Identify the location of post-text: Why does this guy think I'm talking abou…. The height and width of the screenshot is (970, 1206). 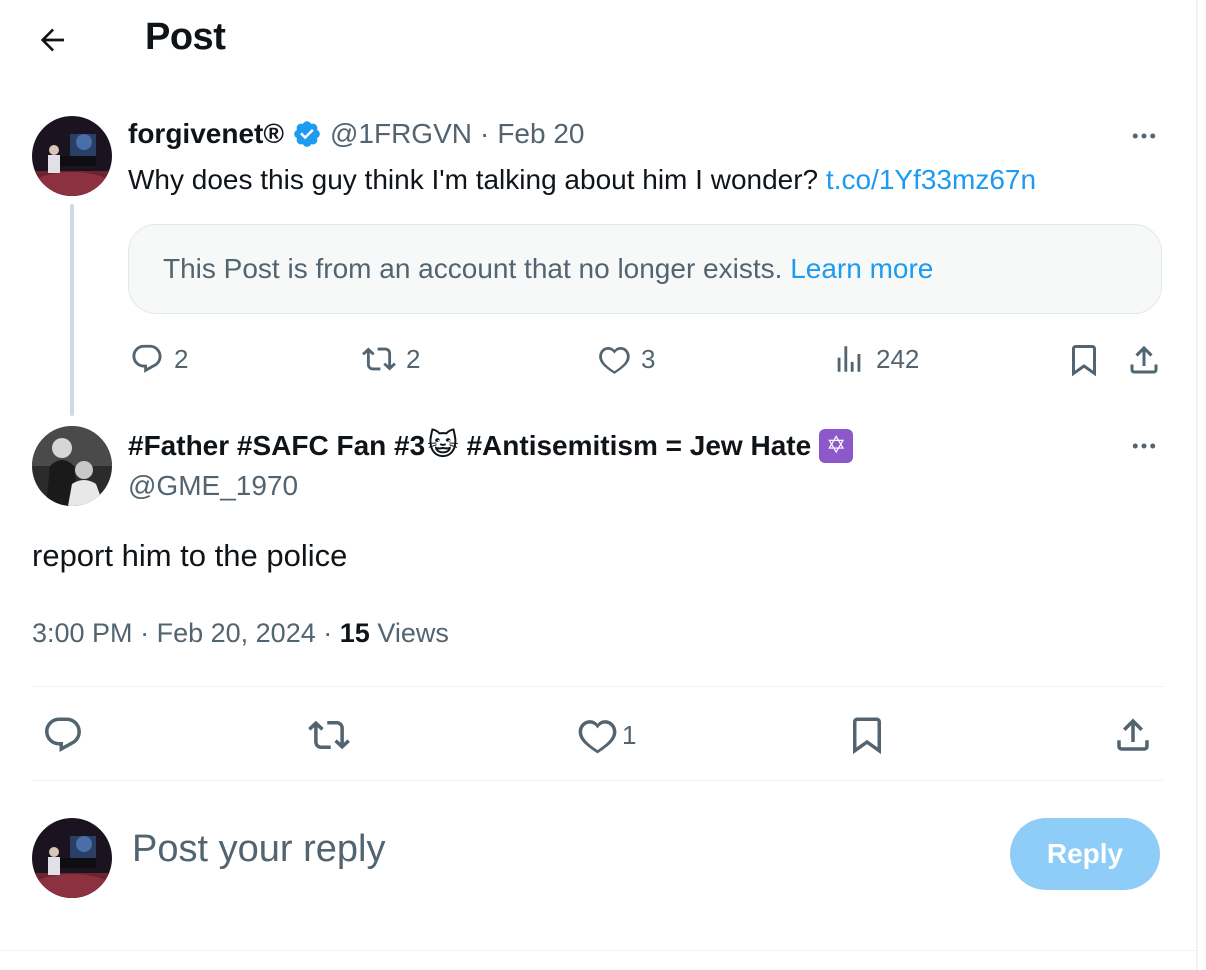
(473, 179).